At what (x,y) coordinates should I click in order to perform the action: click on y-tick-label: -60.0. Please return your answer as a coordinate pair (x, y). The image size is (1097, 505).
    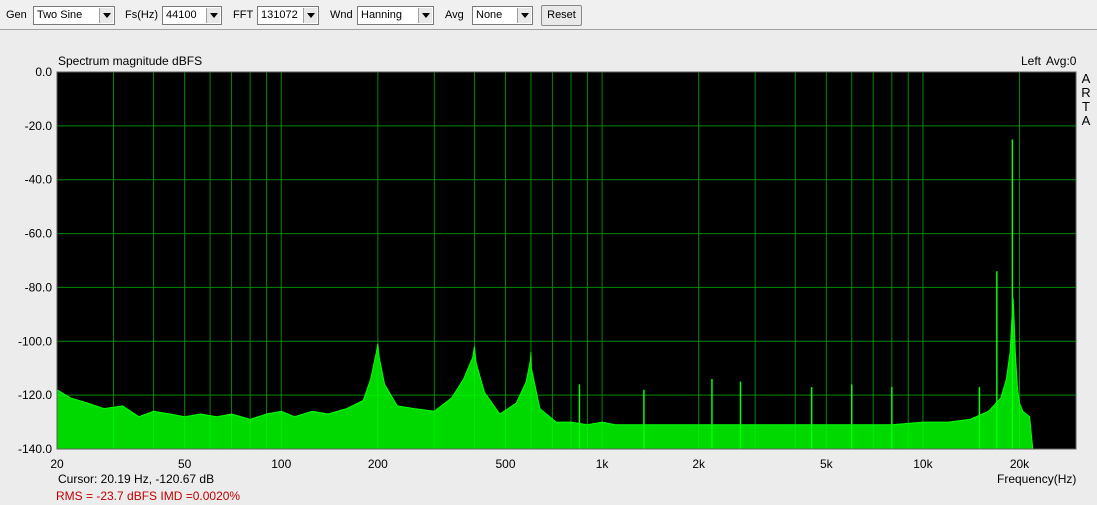
    Looking at the image, I should click on (39, 234).